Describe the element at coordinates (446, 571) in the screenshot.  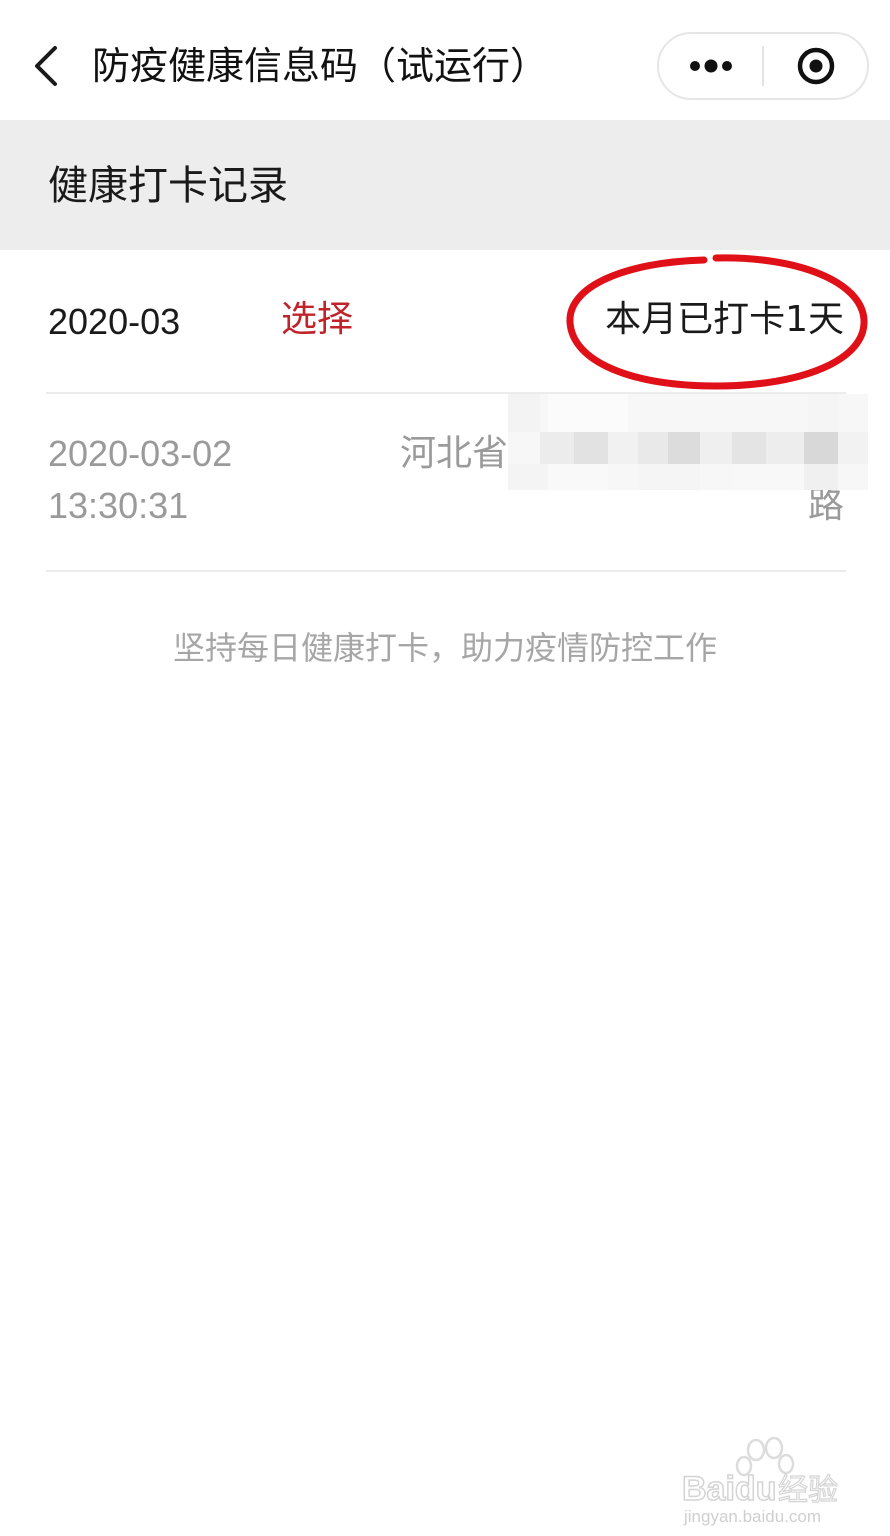
I see `row-divider` at that location.